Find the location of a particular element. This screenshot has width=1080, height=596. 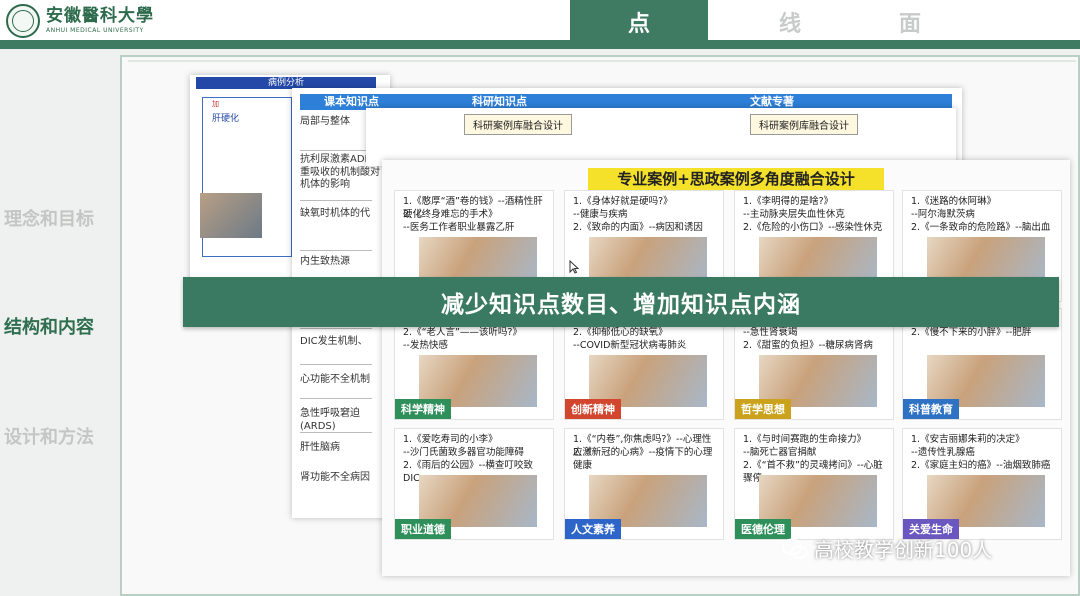

summary-banner: 减少知识点数目、增加知识点内涵 is located at coordinates (621, 302).